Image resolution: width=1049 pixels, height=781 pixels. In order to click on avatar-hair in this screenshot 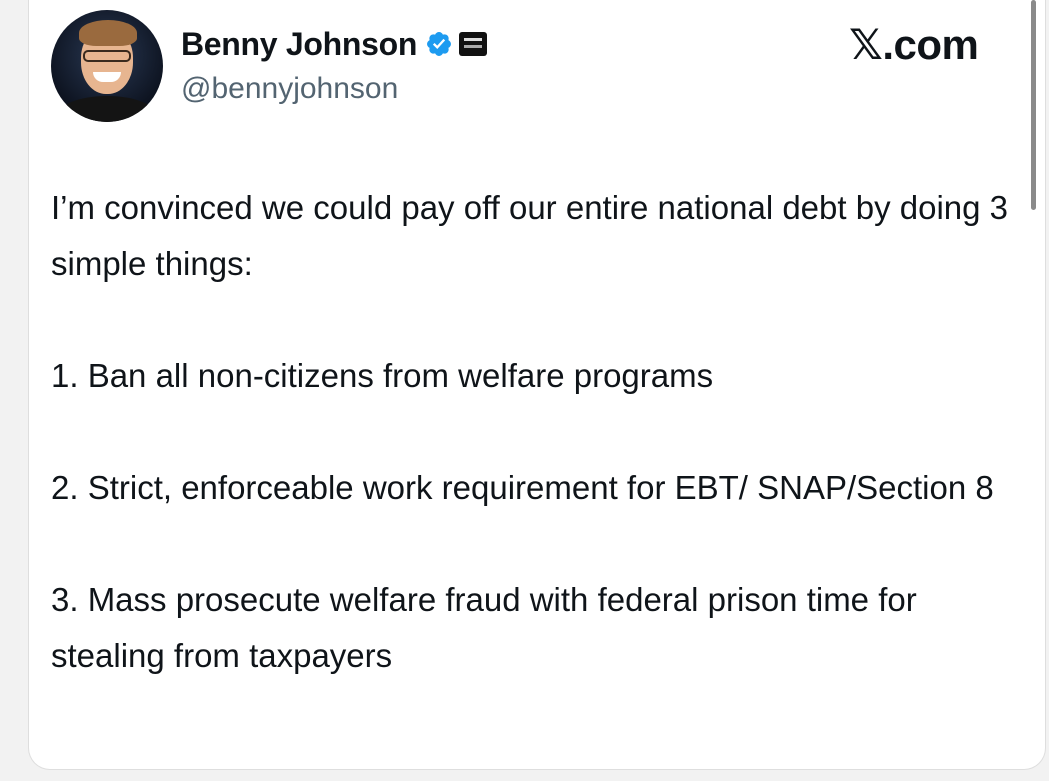, I will do `click(108, 33)`.